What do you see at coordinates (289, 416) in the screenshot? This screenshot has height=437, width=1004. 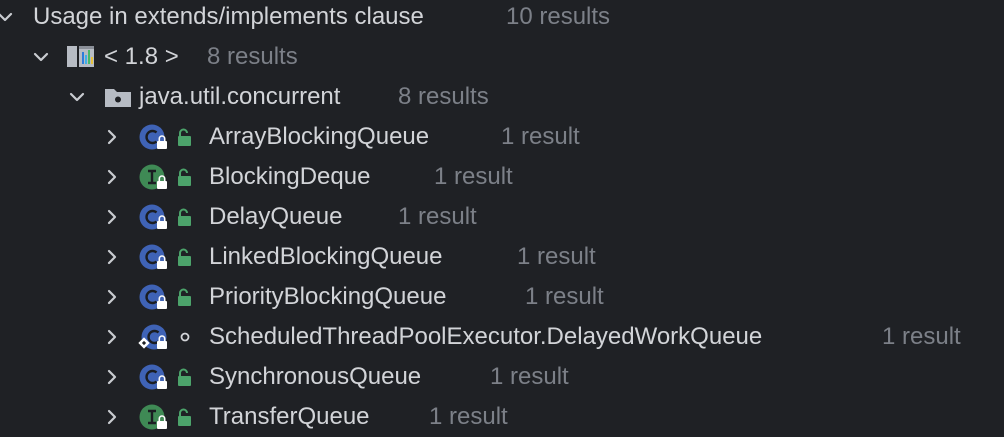 I see `interface-label: TransferQueue` at bounding box center [289, 416].